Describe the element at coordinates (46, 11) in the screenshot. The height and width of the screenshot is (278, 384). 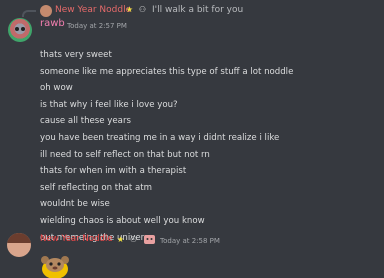
I see `reply-avatar` at that location.